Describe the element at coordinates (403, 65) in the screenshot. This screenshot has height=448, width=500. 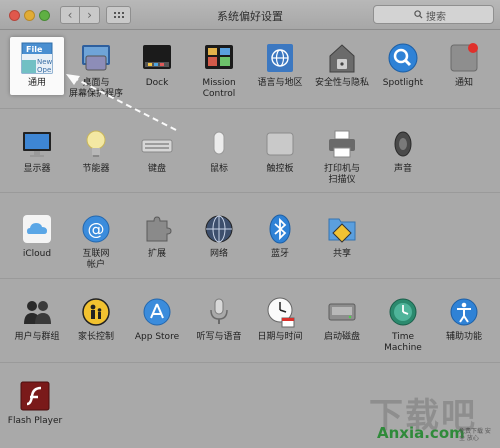
I see `pref-spotlight: Spotlight` at that location.